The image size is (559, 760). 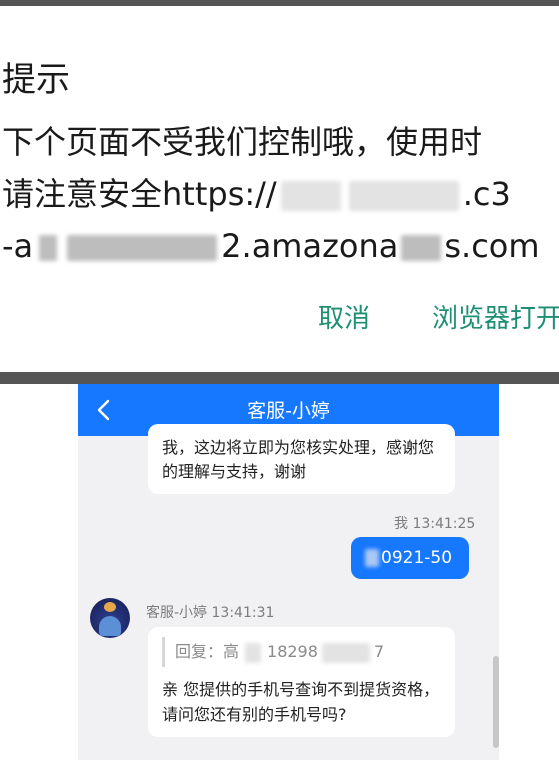 I want to click on screenshot-separator, so click(x=279, y=378).